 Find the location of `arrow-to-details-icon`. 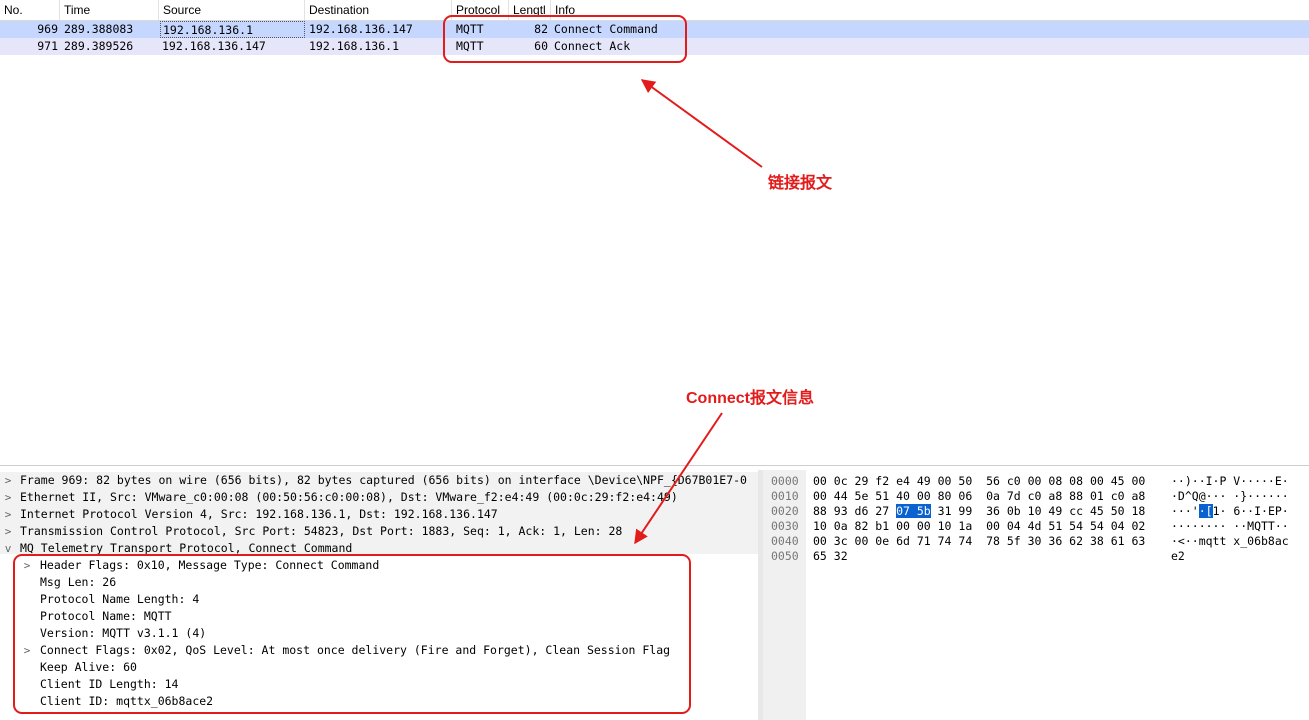

arrow-to-details-icon is located at coordinates (678, 478).